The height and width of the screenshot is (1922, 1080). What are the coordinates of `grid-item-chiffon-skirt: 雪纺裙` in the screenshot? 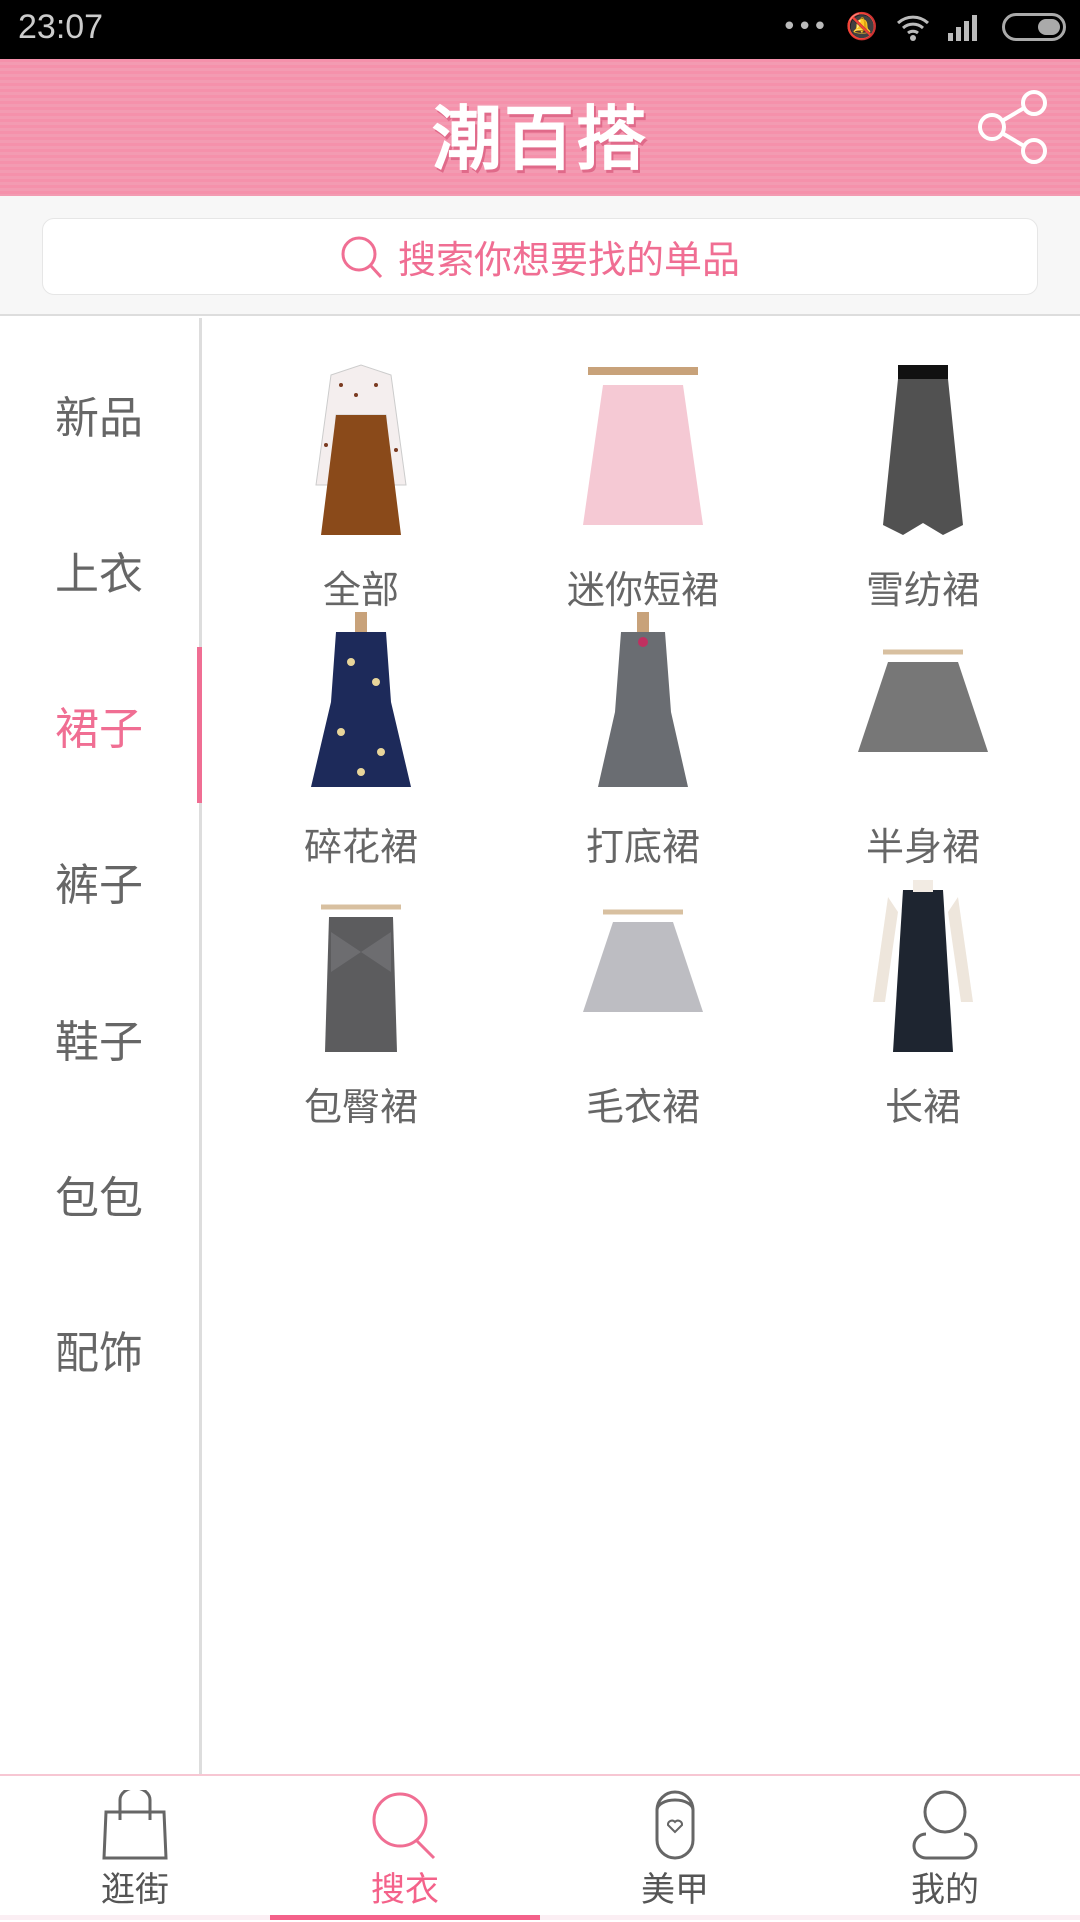 It's located at (923, 485).